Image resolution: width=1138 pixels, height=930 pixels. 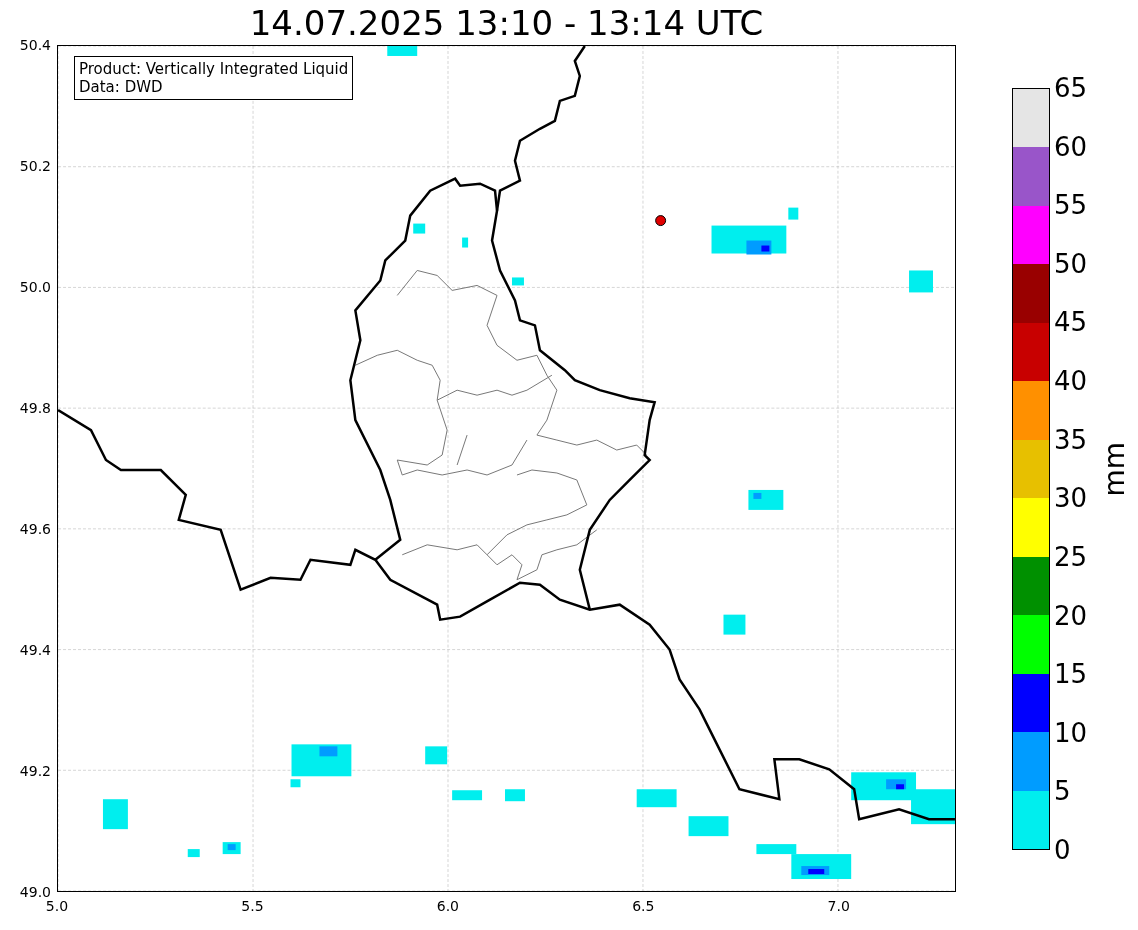 I want to click on axis-tick-label: 49.2, so click(x=35, y=771).